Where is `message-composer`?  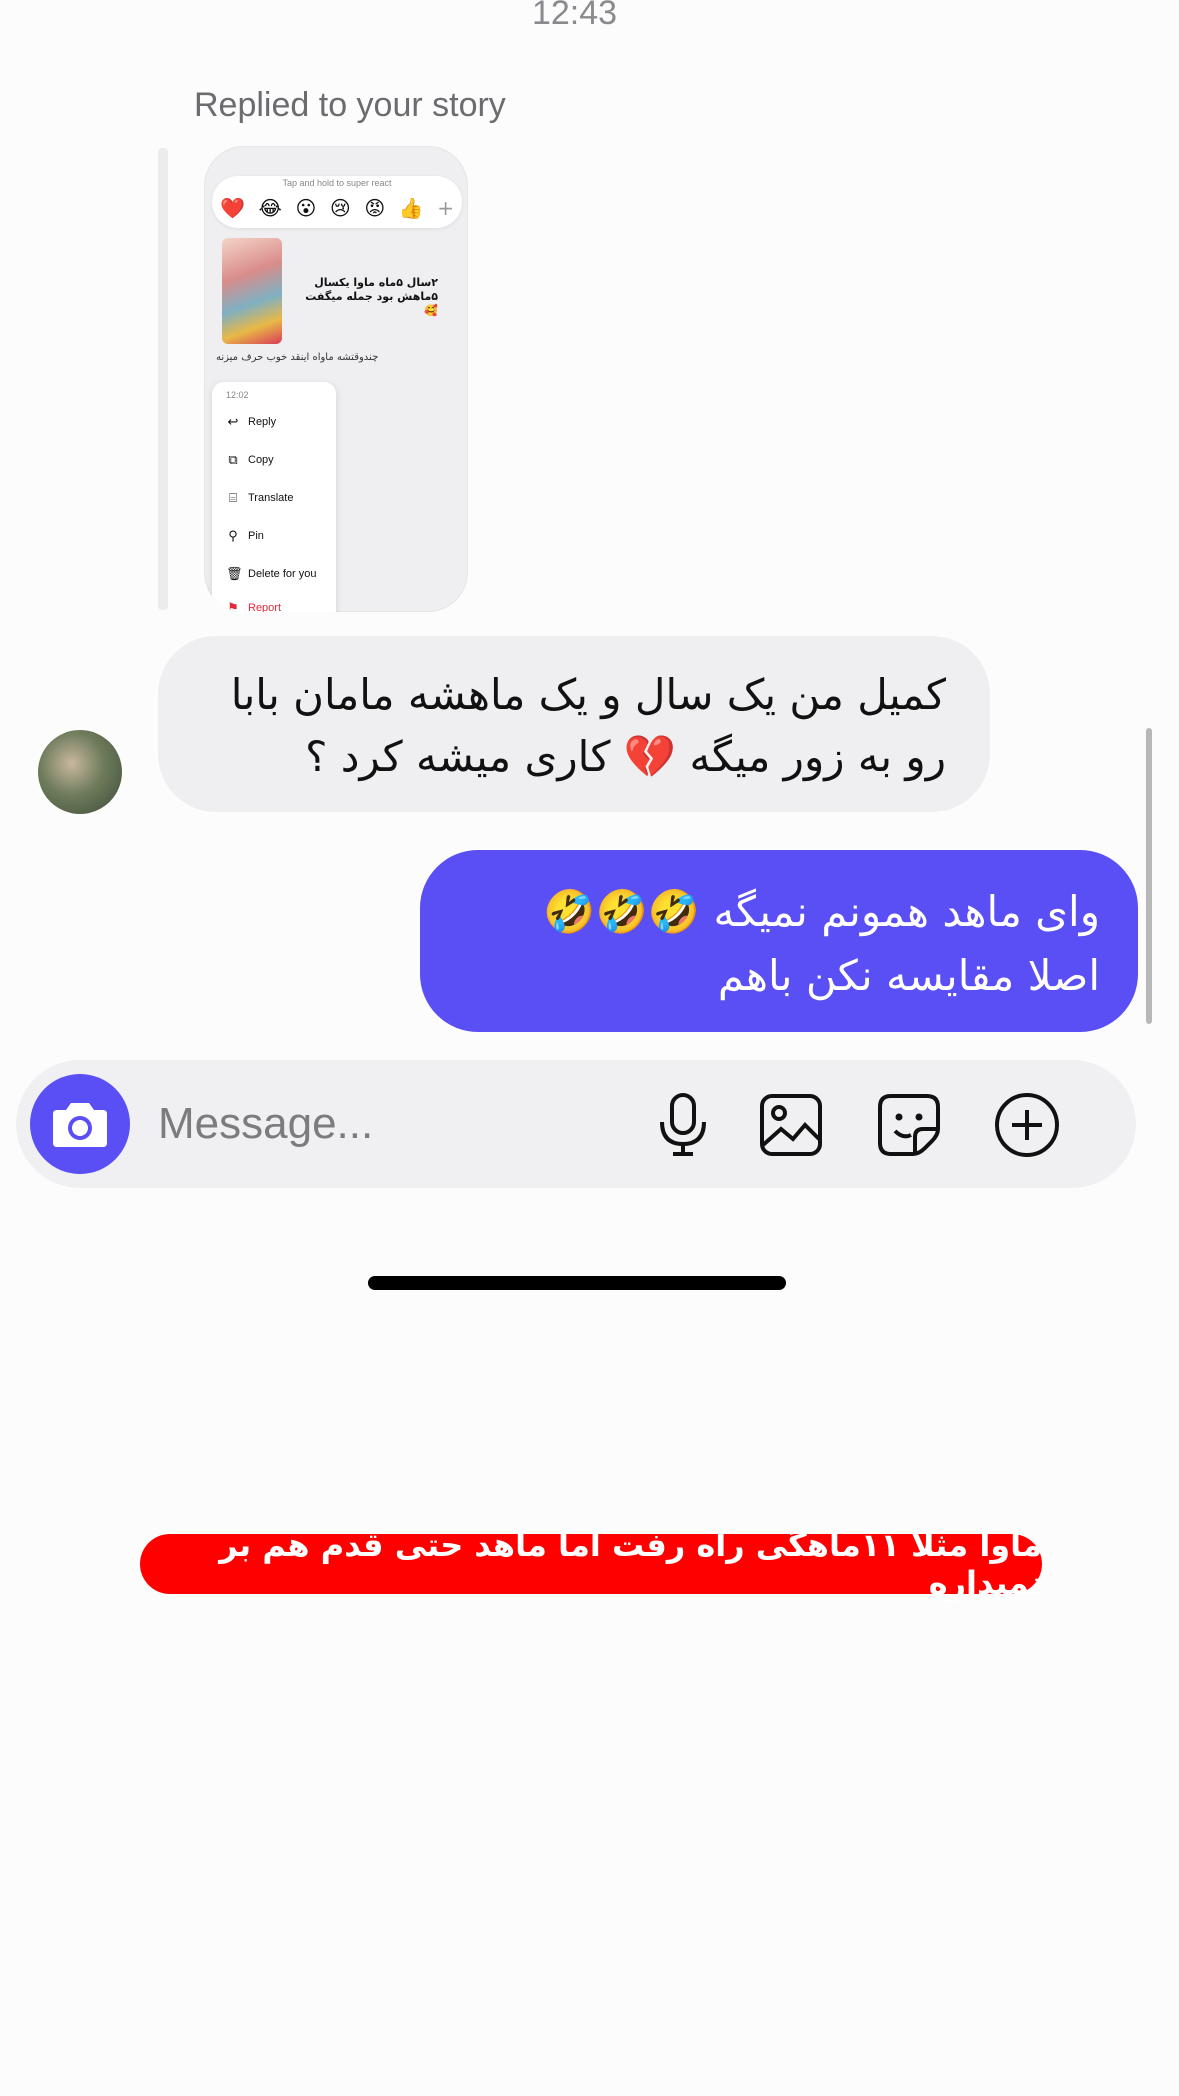
message-composer is located at coordinates (576, 1124).